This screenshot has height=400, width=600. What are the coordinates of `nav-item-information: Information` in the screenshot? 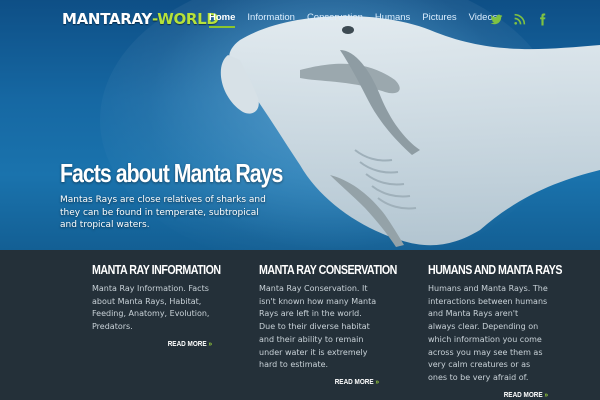 It's located at (271, 20).